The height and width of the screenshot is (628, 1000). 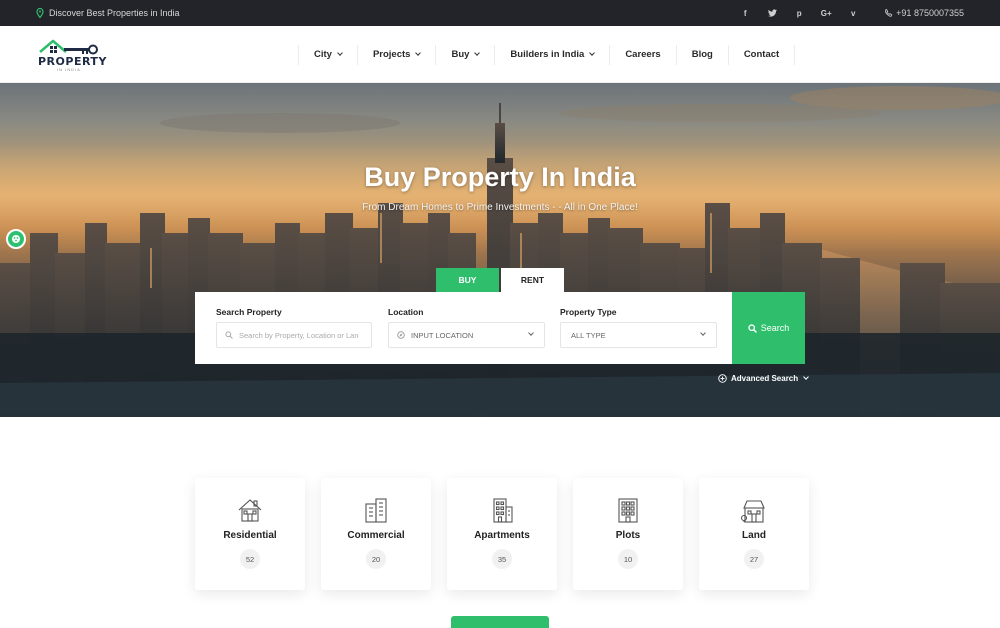 I want to click on property-type-label: Property Type, so click(x=588, y=312).